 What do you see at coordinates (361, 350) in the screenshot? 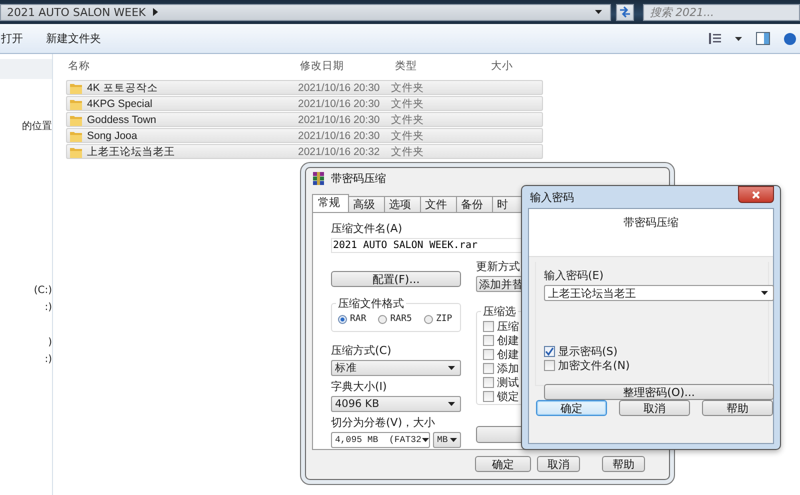
I see `field-label: 压缩方式(C)` at bounding box center [361, 350].